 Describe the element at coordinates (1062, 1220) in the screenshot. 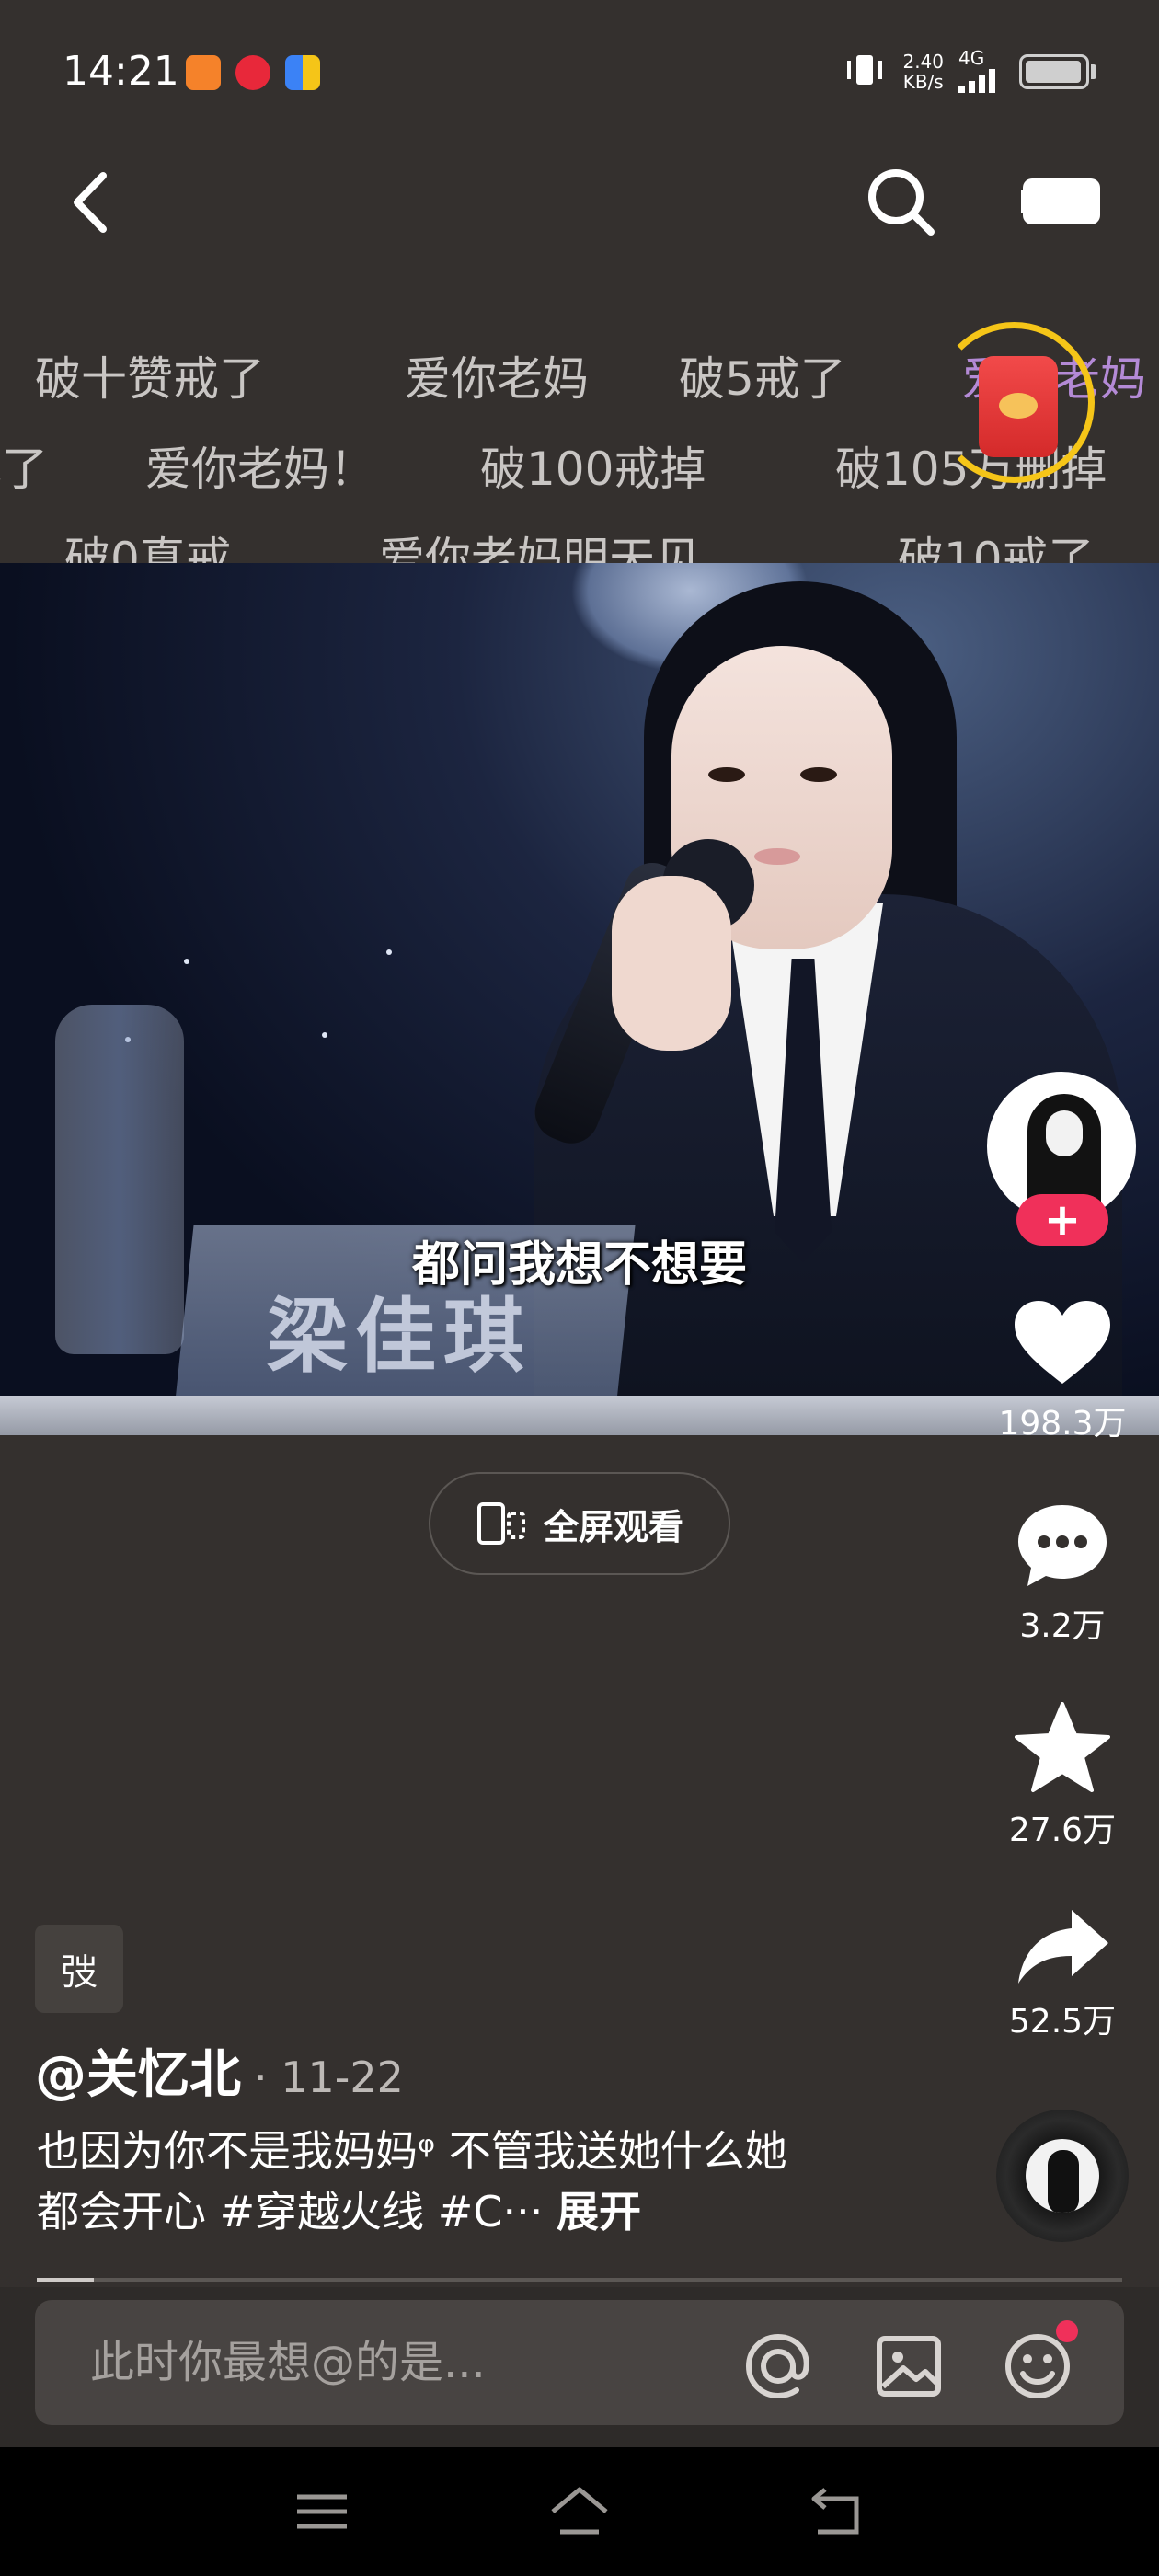

I see `follow-button: +` at that location.